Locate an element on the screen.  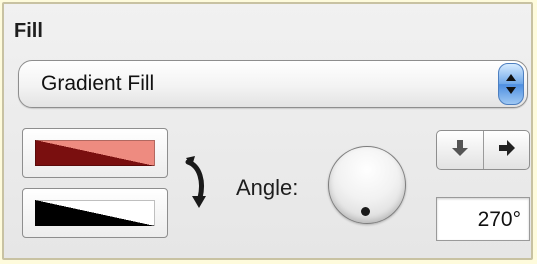
direction-right-button is located at coordinates (506, 150).